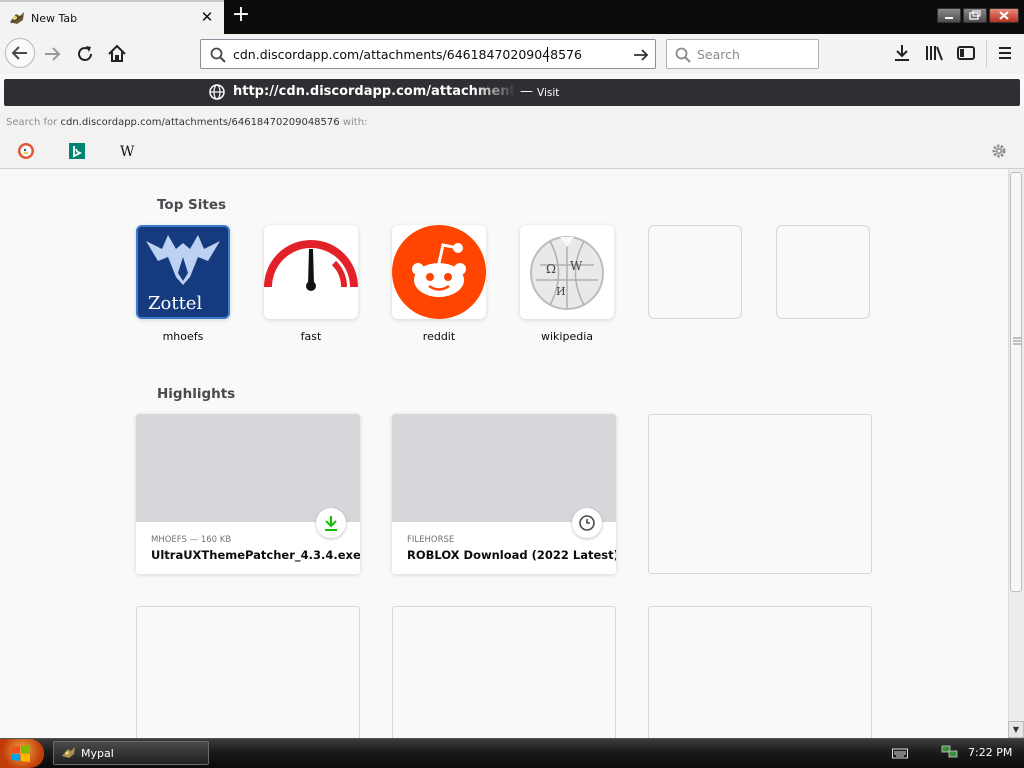 This screenshot has width=1024, height=768. What do you see at coordinates (68, 752) in the screenshot?
I see `mypal-icon` at bounding box center [68, 752].